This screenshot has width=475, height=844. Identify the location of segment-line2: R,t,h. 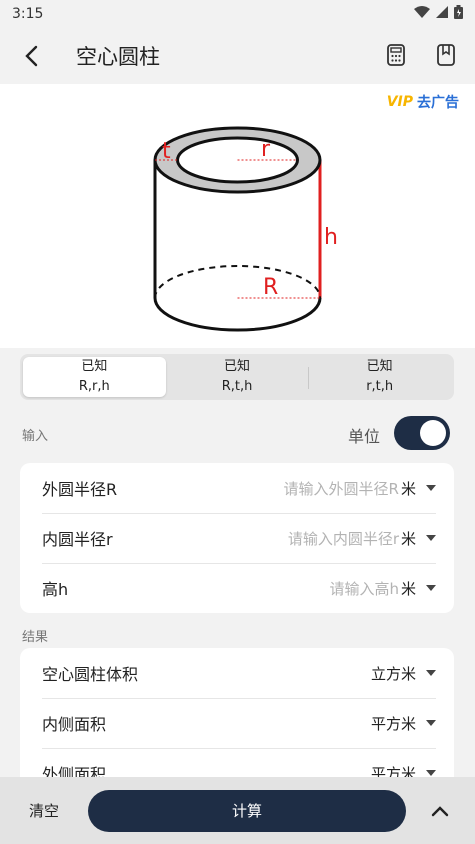
(237, 386).